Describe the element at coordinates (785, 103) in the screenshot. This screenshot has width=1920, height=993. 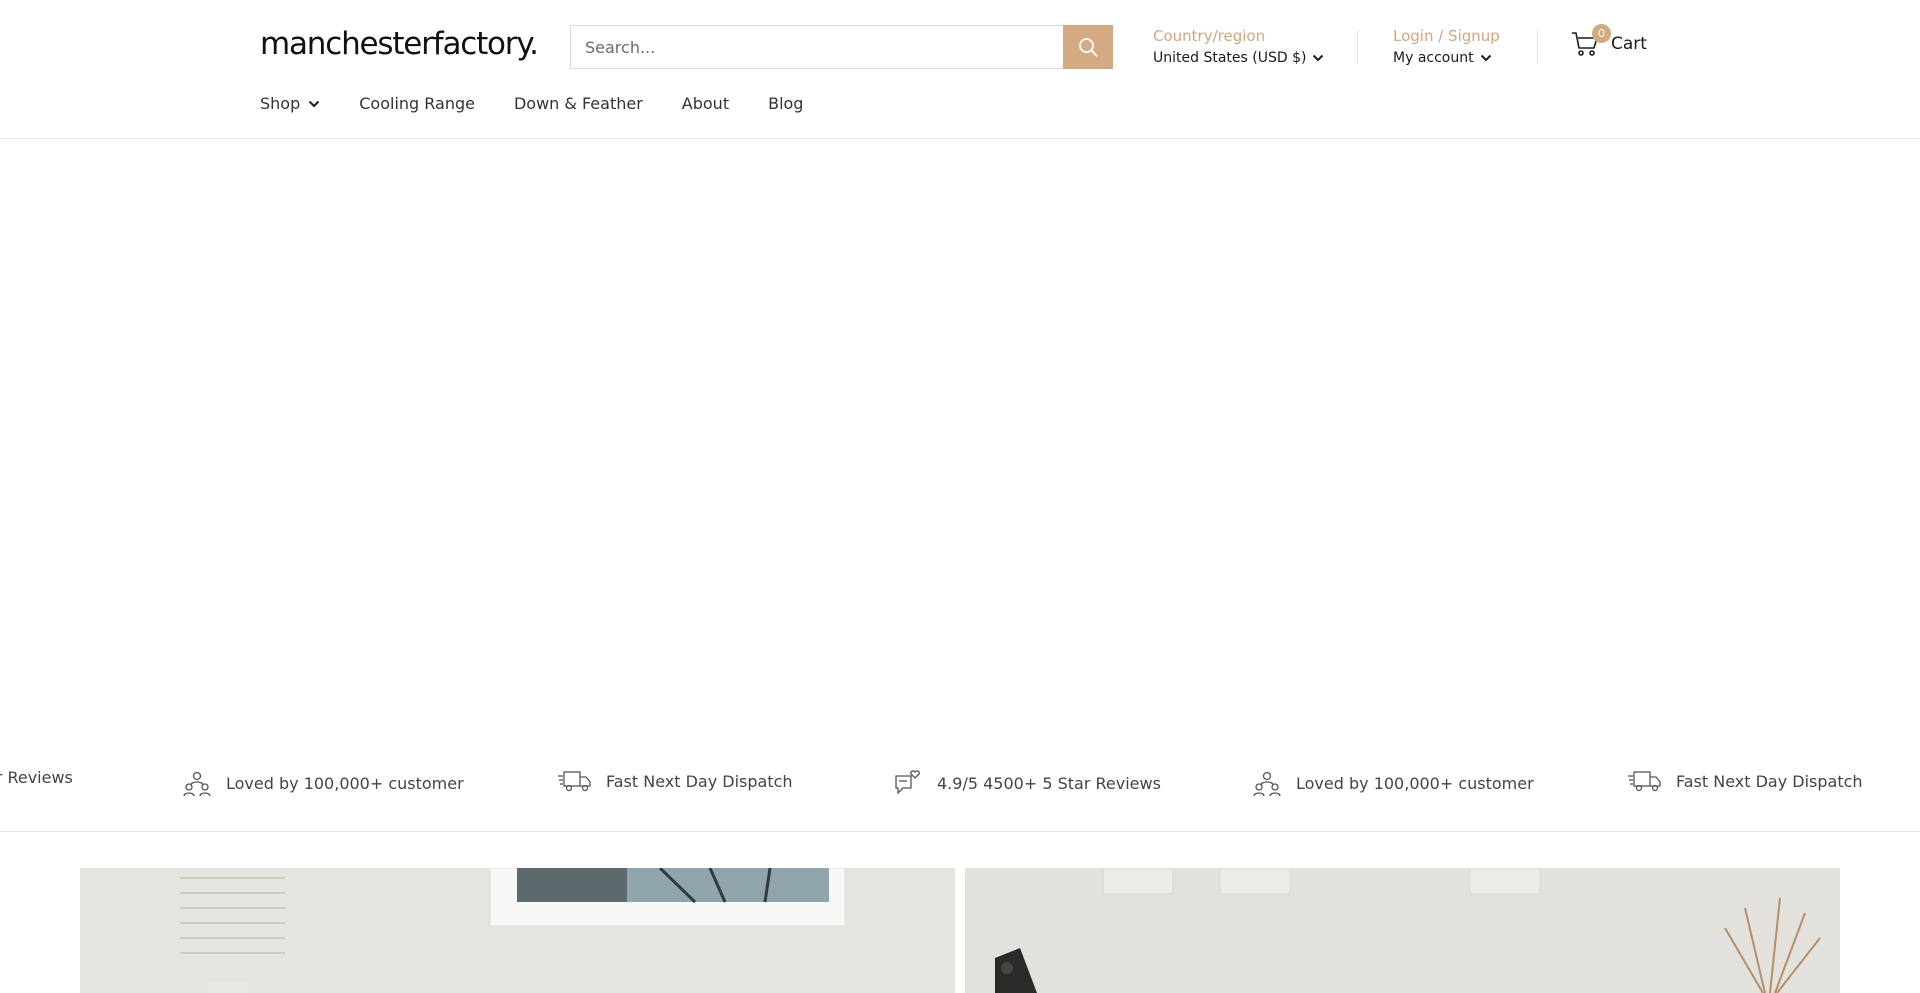
I see `nav-blog: Blog` at that location.